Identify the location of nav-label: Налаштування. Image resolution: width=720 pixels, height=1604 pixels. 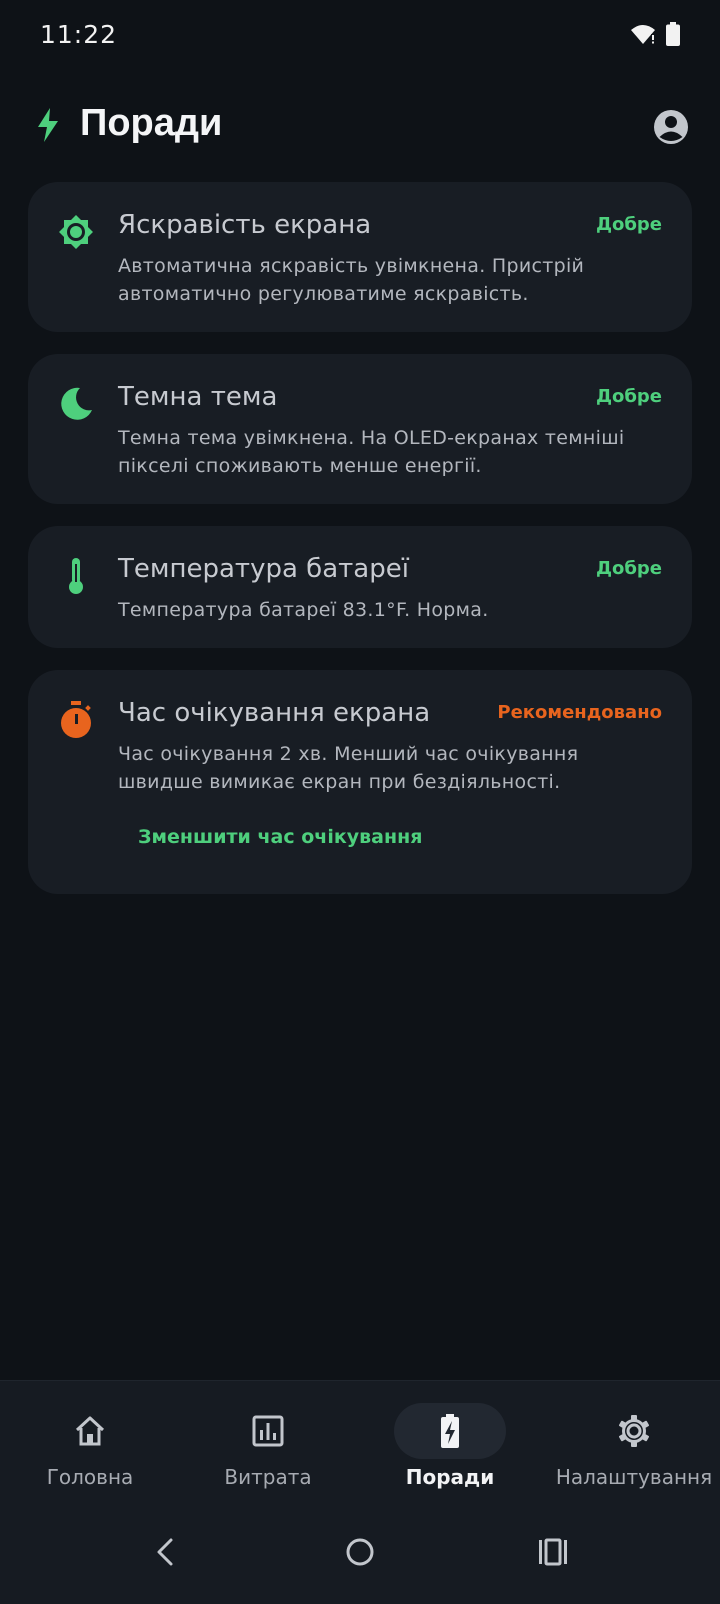
(634, 1477).